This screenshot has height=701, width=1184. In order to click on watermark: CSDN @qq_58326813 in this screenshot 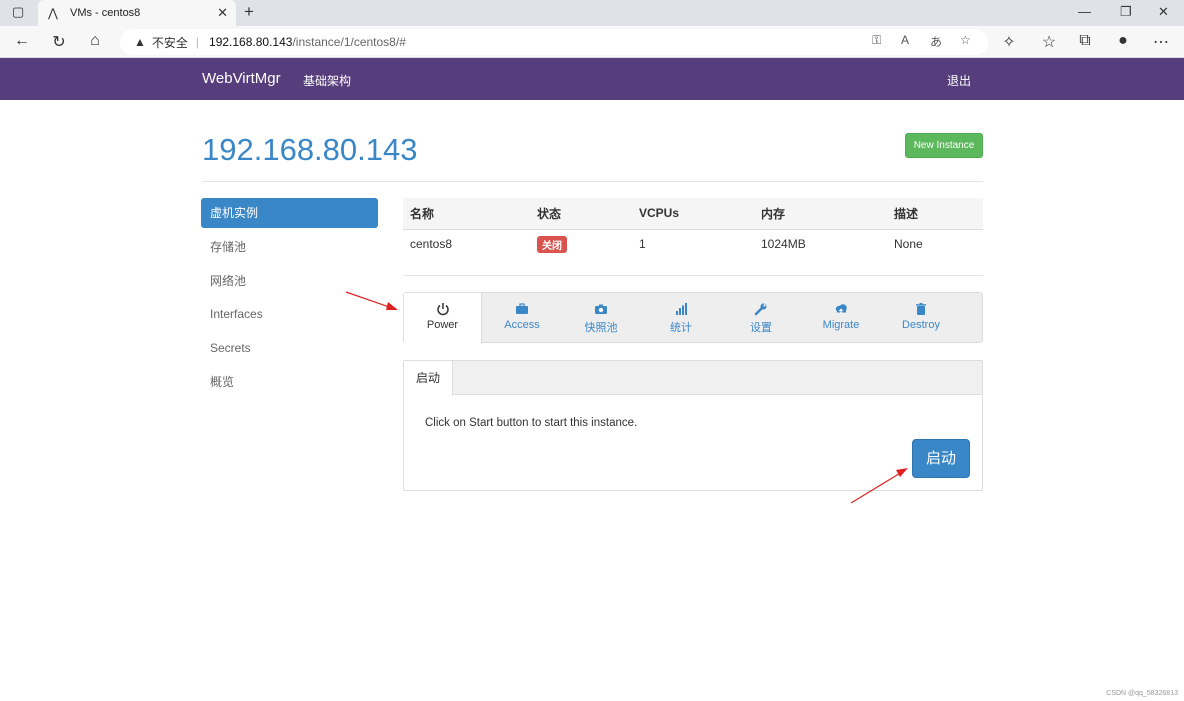, I will do `click(1142, 693)`.